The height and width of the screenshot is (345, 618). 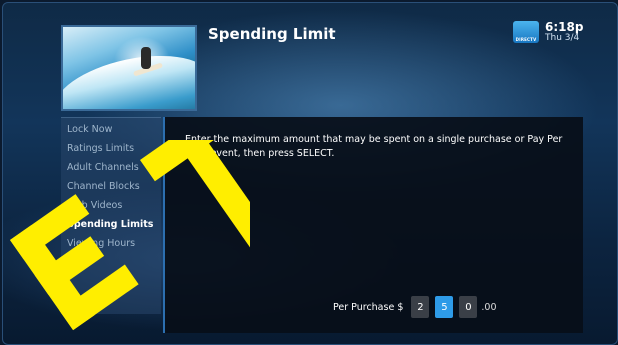 I want to click on menu-item-adult-channels: Adult Channels, so click(x=103, y=167).